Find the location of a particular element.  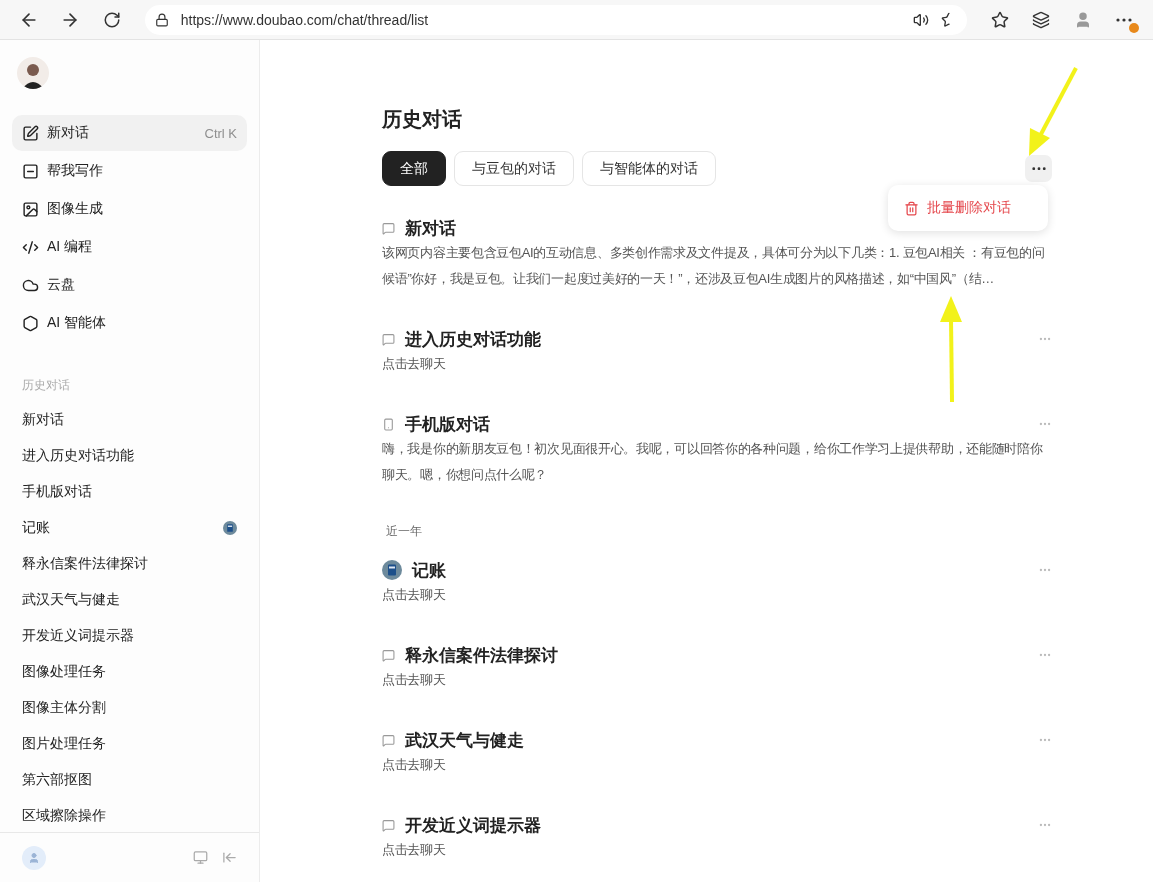

star-icon is located at coordinates (999, 19).